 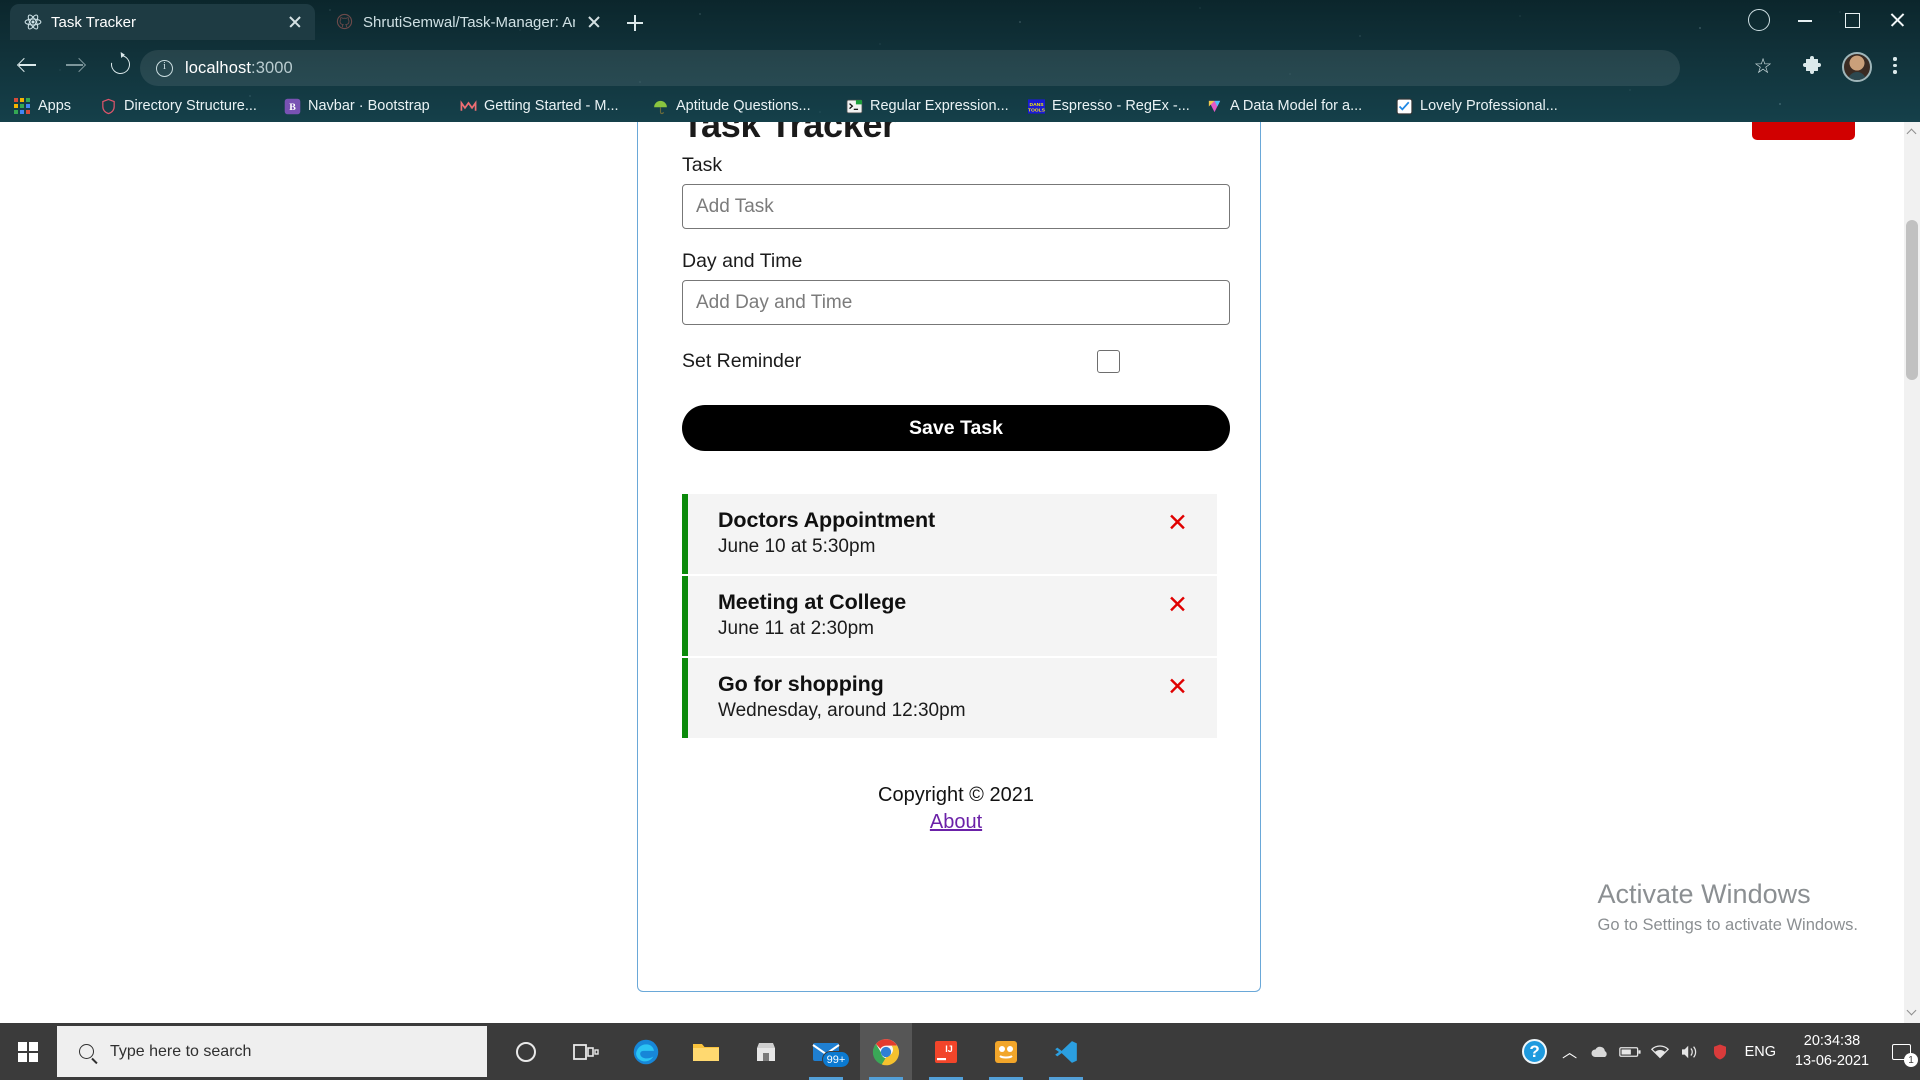 What do you see at coordinates (121, 65) in the screenshot?
I see `reload-button` at bounding box center [121, 65].